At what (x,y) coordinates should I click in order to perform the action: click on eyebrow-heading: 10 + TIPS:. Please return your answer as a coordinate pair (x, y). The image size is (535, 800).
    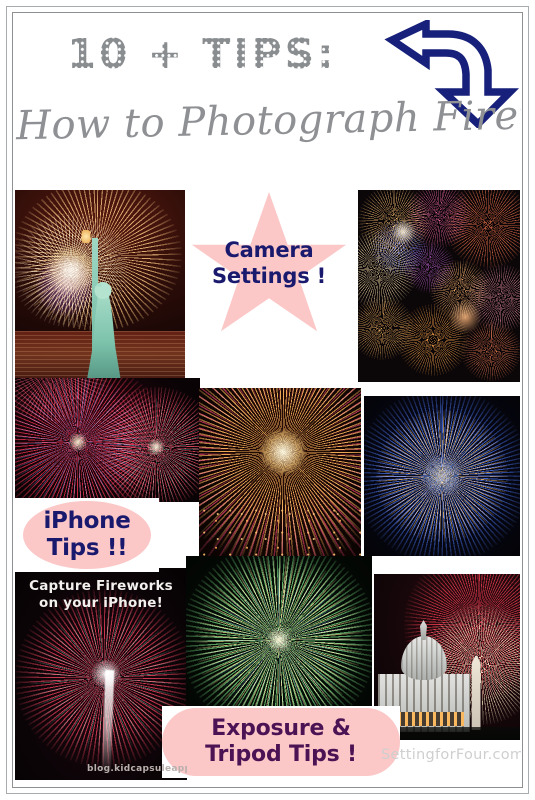
    Looking at the image, I should click on (202, 54).